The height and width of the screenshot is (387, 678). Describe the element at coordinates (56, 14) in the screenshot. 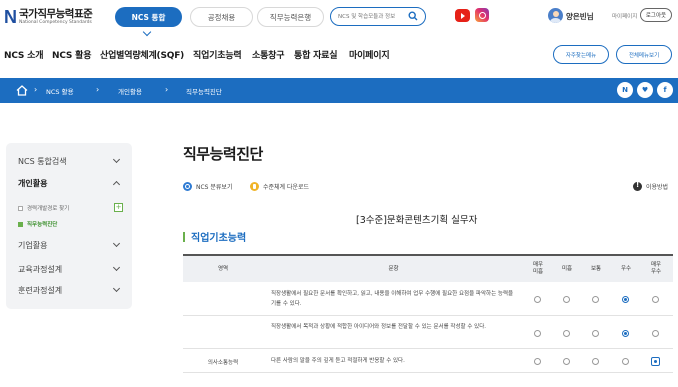

I see `logo-title: 국가직무능력표준` at that location.